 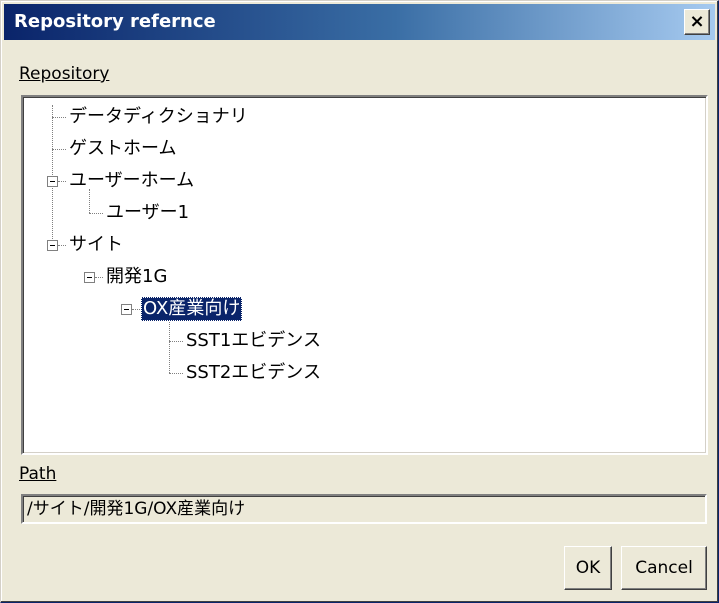 What do you see at coordinates (147, 213) in the screenshot?
I see `tree-node-user1: ユーザー1` at bounding box center [147, 213].